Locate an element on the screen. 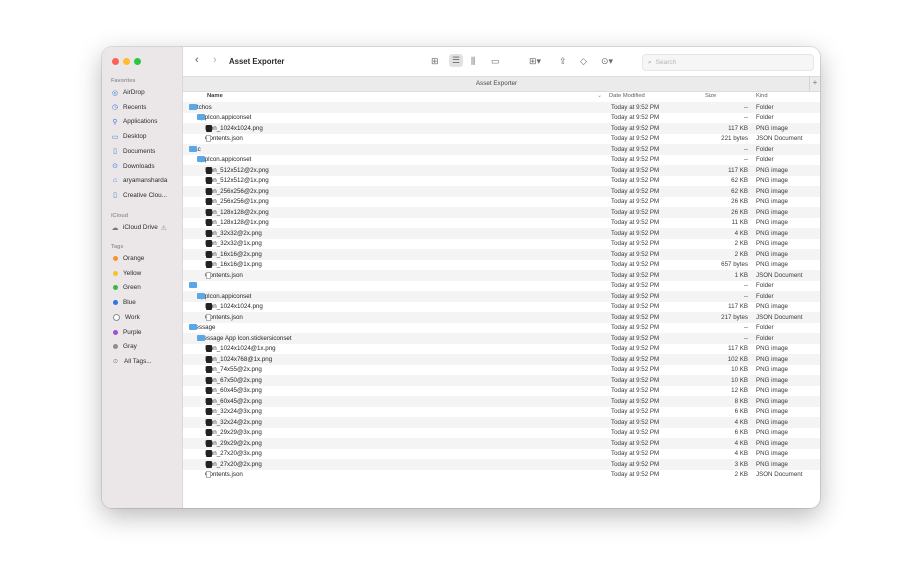  name-cell: Contents.json is located at coordinates (224, 475).